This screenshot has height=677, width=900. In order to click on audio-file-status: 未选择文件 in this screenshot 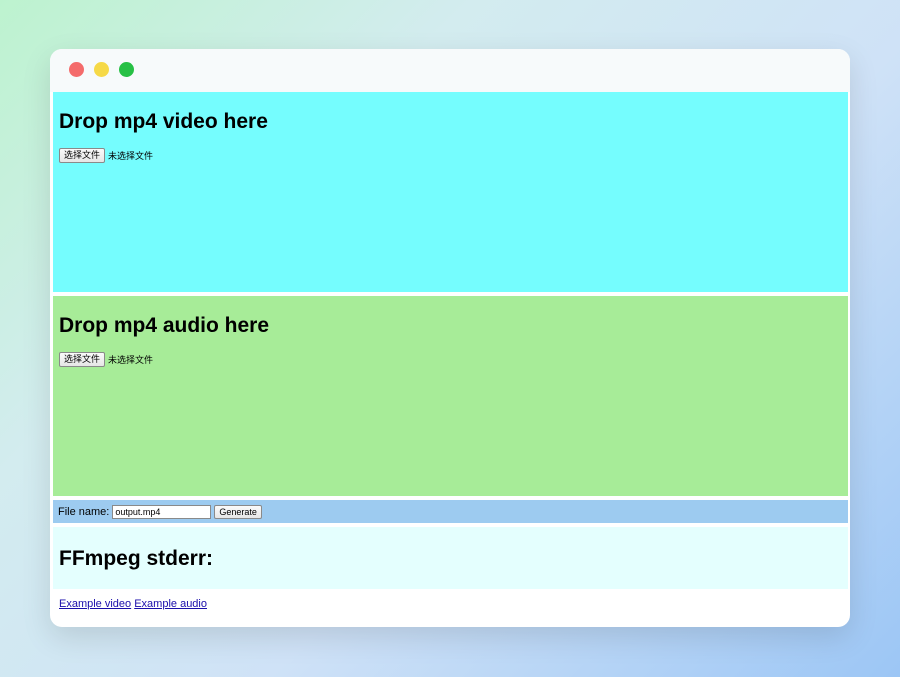, I will do `click(131, 360)`.